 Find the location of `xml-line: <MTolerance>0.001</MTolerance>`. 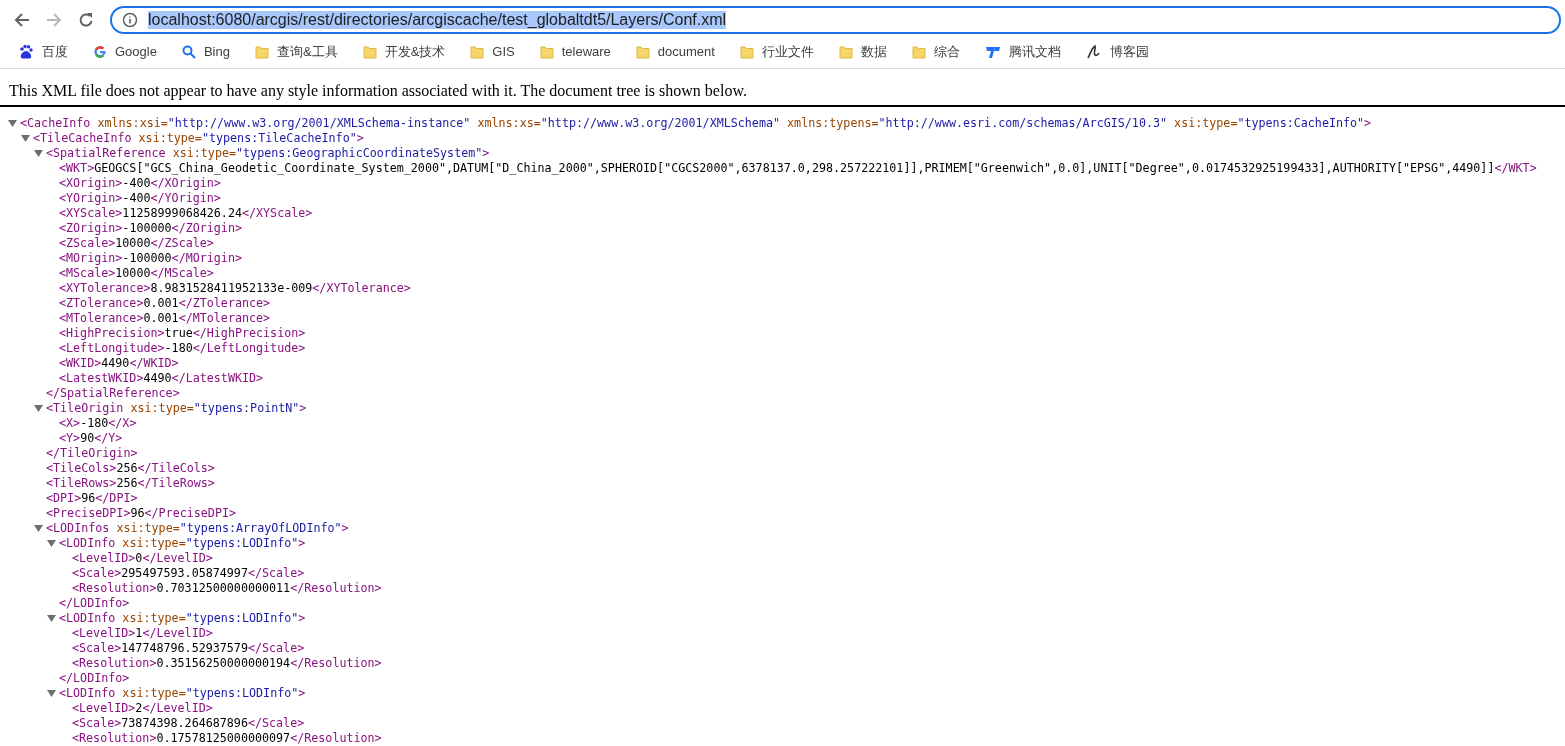

xml-line: <MTolerance>0.001</MTolerance> is located at coordinates (165, 318).